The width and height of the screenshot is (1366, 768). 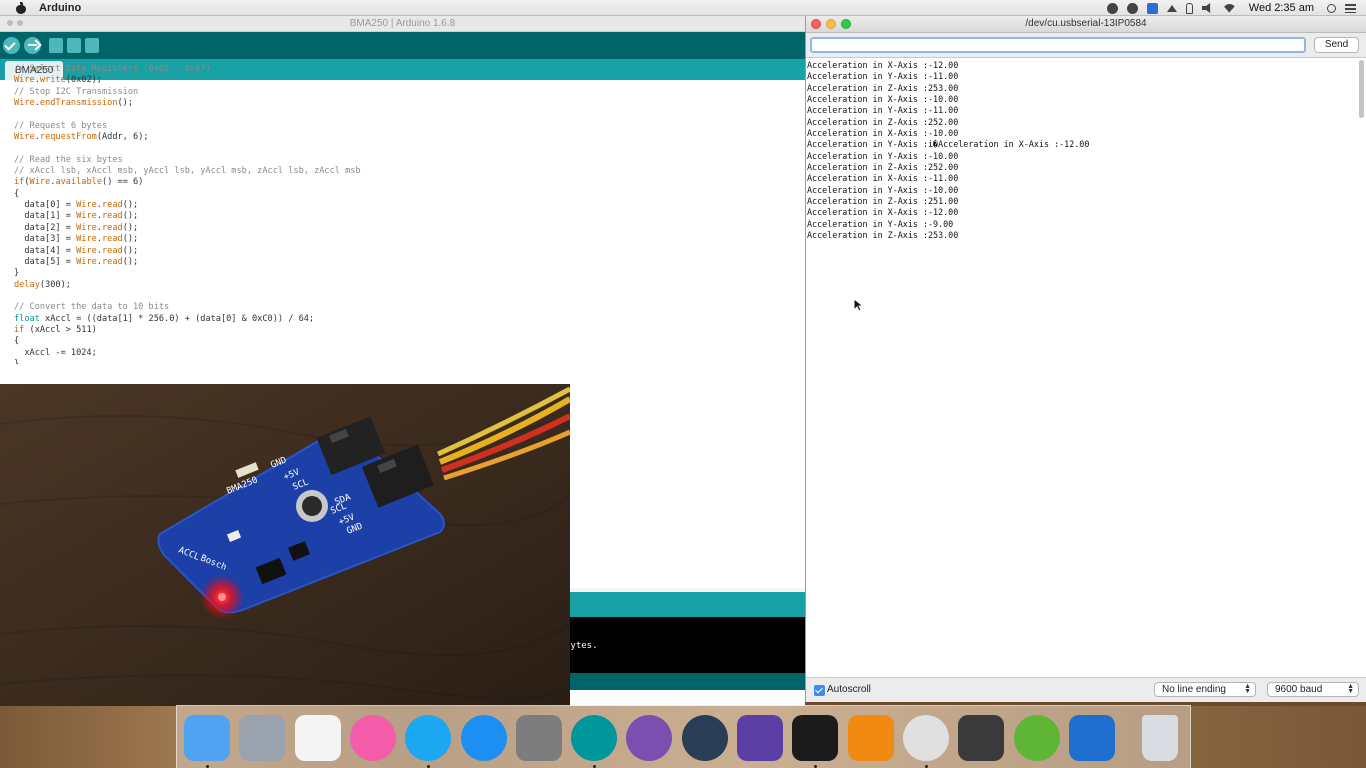 What do you see at coordinates (55, 352) in the screenshot?
I see `code-token: xAccl -= 1024;` at bounding box center [55, 352].